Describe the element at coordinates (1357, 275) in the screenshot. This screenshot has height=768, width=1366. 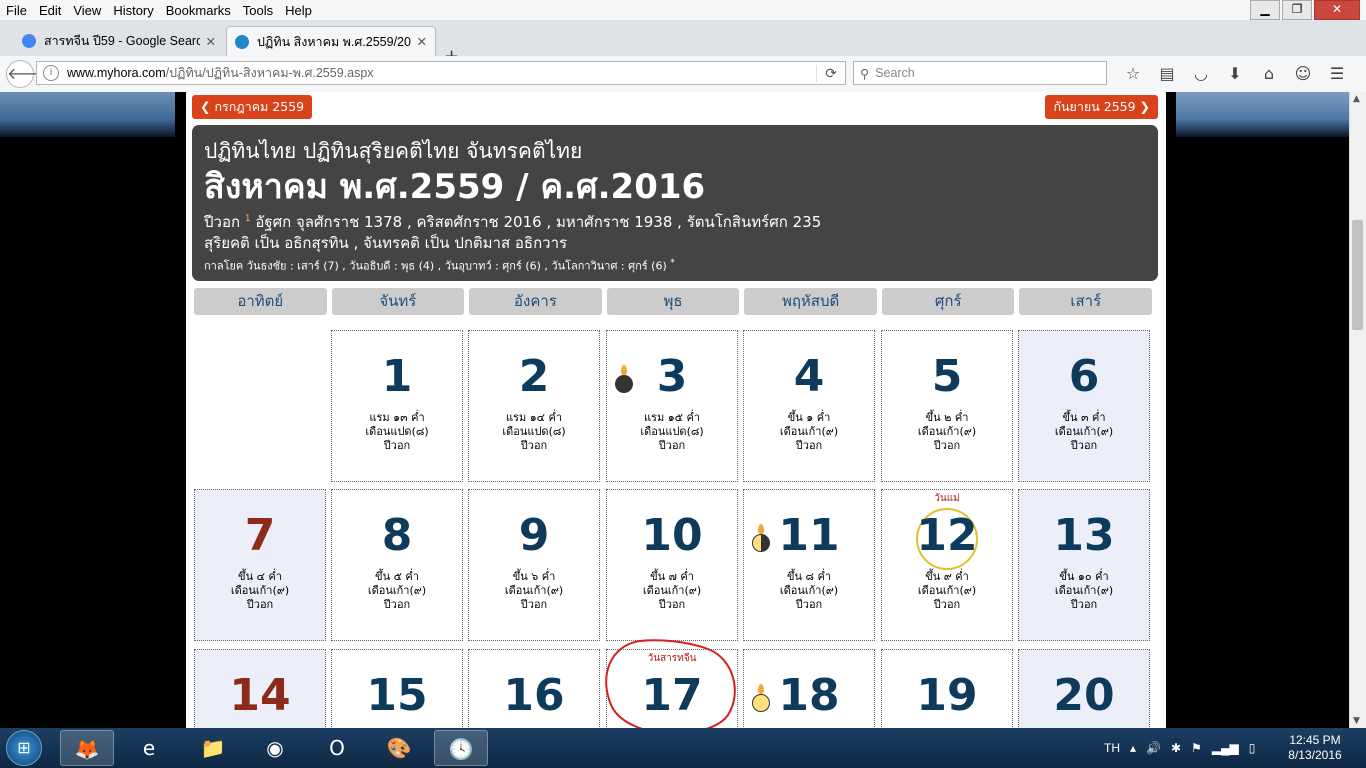
I see `scroll-thumb` at that location.